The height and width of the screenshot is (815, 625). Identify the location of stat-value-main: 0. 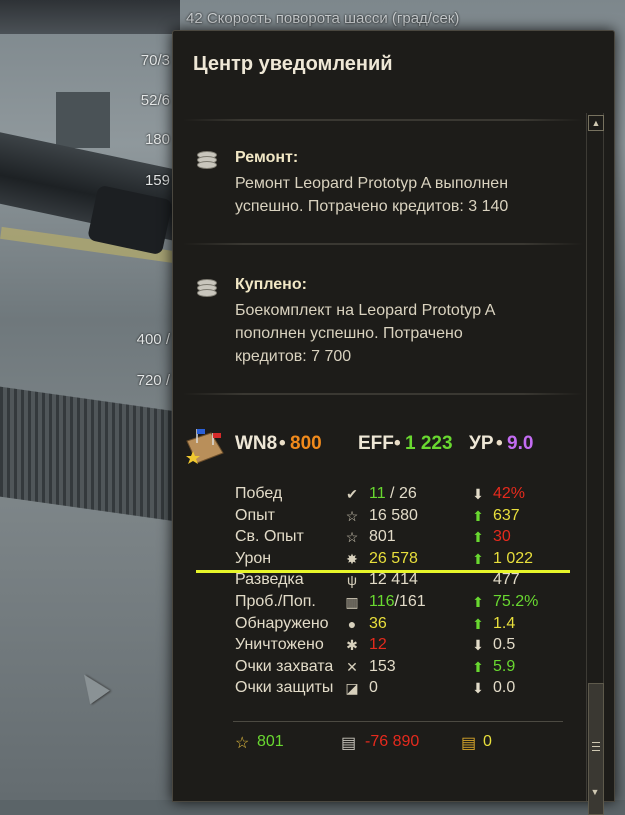
(373, 688).